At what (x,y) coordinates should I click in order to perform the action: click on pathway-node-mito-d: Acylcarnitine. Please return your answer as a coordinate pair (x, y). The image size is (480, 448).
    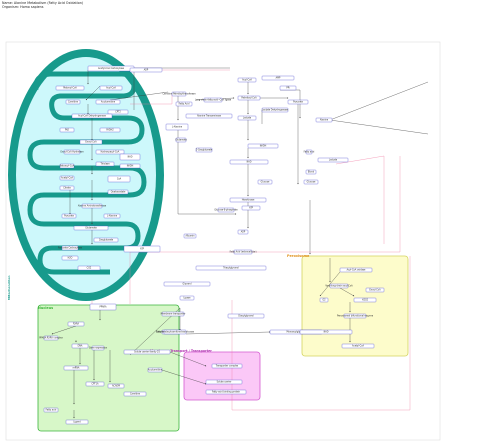
    Looking at the image, I should click on (108, 102).